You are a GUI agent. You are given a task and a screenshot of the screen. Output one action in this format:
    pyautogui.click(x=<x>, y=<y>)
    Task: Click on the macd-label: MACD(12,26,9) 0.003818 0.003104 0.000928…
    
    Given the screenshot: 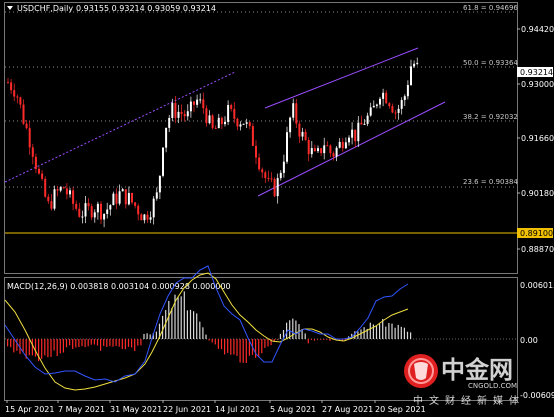 What is the action you would take?
    pyautogui.click(x=119, y=286)
    